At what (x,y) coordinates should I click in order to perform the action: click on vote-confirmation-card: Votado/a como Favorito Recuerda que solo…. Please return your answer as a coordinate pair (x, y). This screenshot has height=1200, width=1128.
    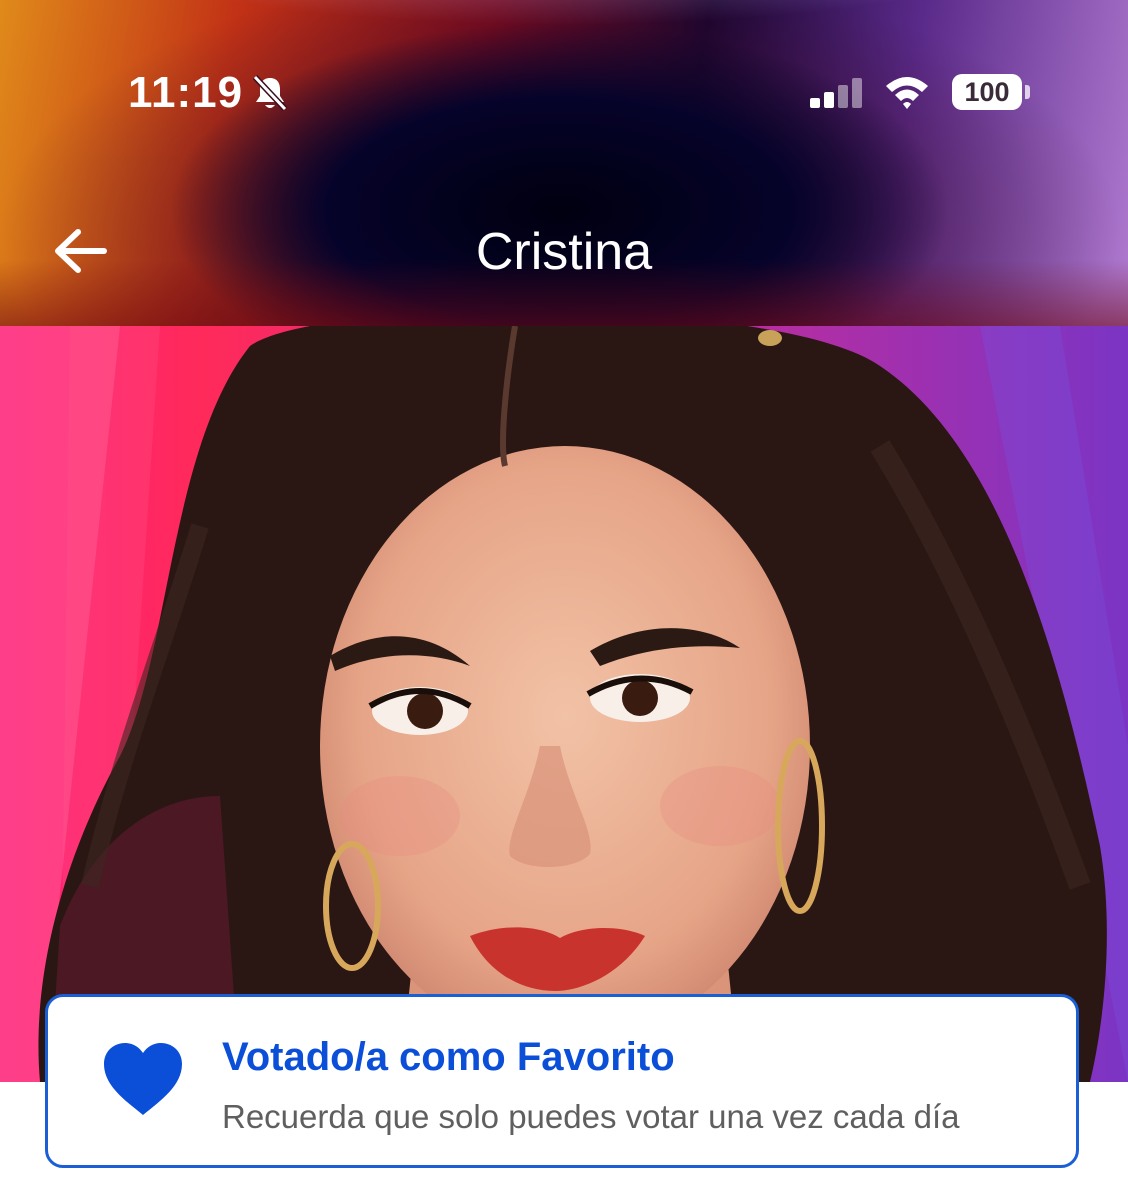
    Looking at the image, I should click on (562, 1081).